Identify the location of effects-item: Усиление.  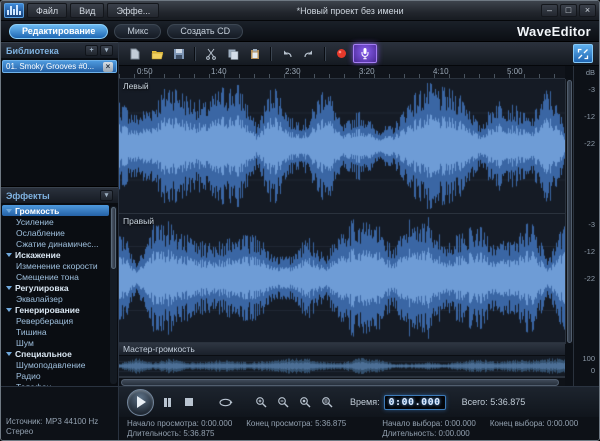
(55, 221).